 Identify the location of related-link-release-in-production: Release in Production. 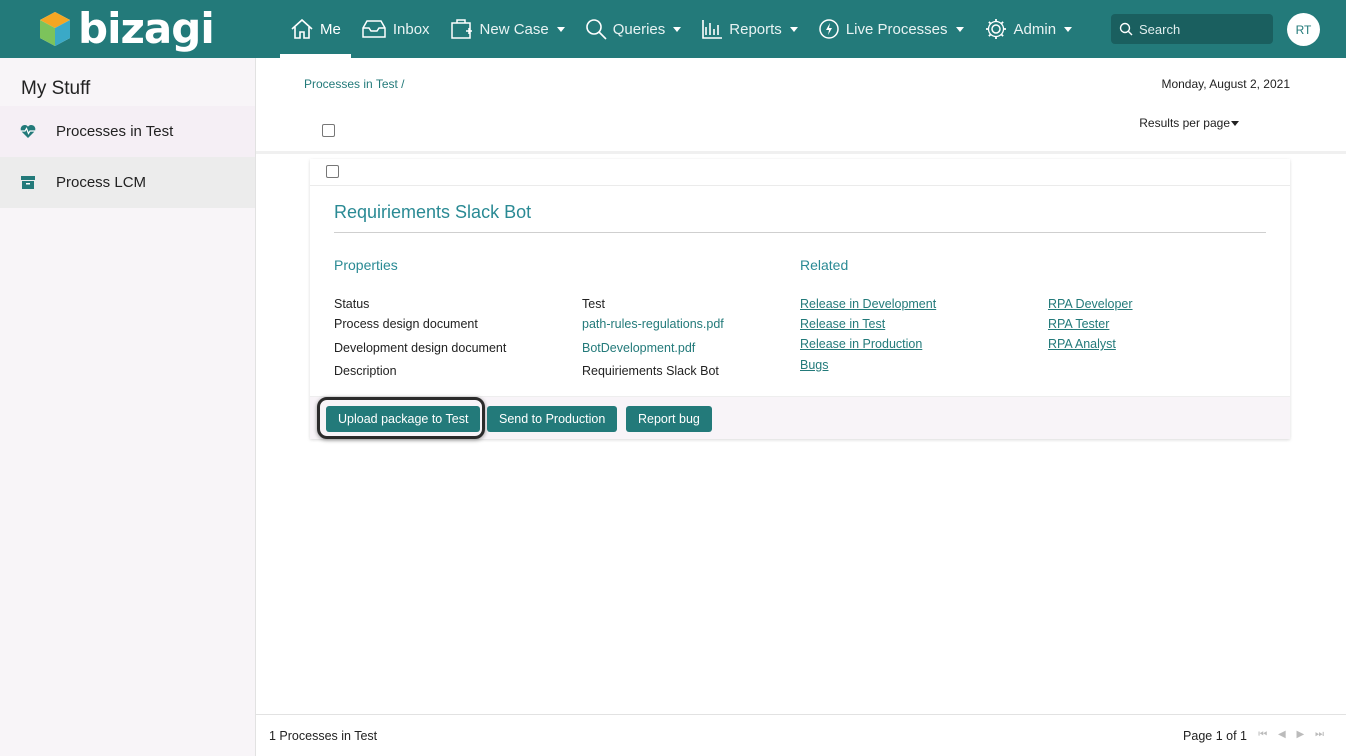
(861, 344).